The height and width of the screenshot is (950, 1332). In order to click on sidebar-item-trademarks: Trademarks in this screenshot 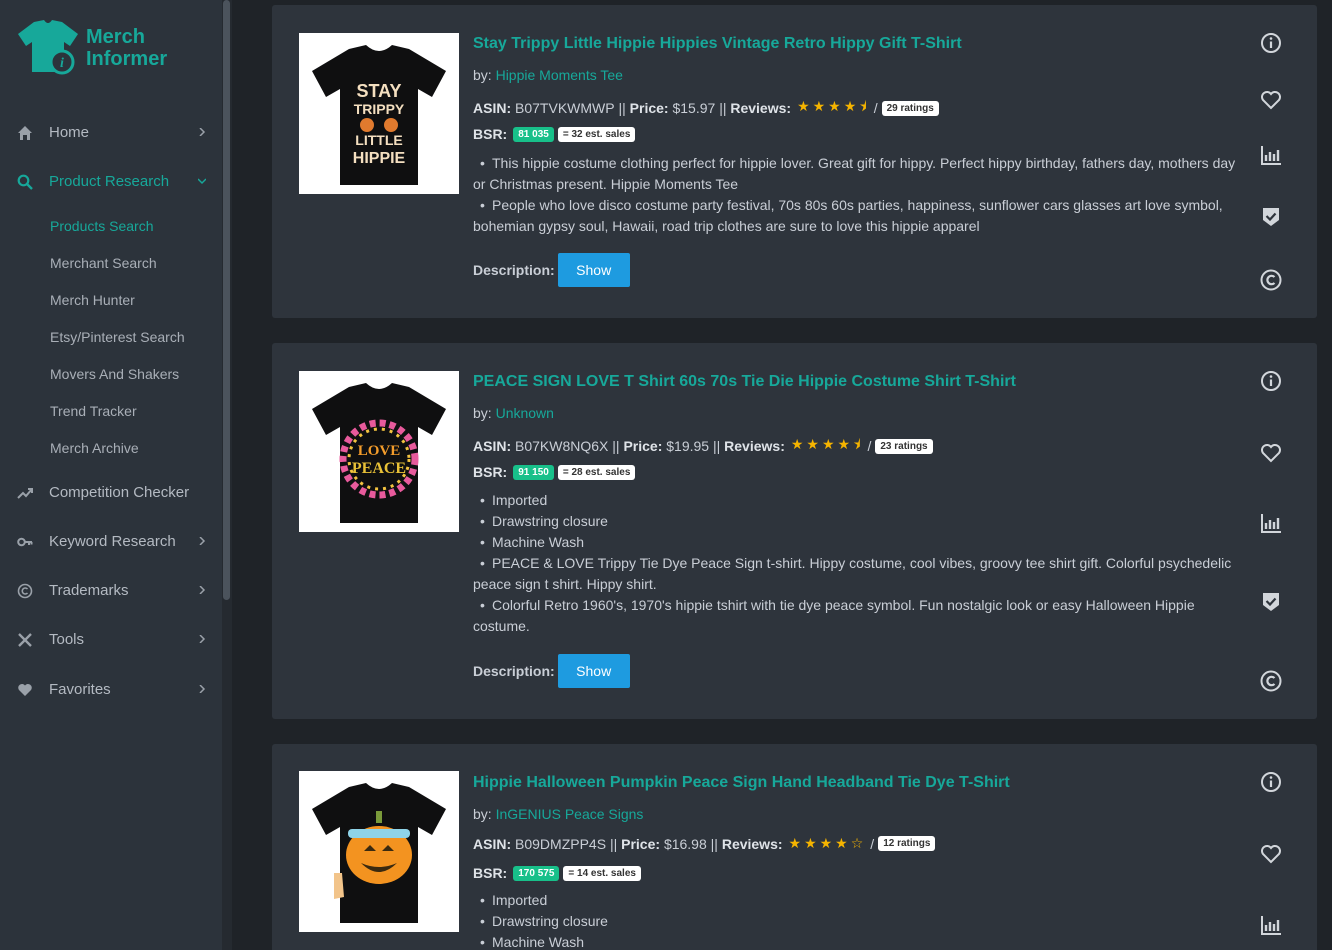, I will do `click(111, 591)`.